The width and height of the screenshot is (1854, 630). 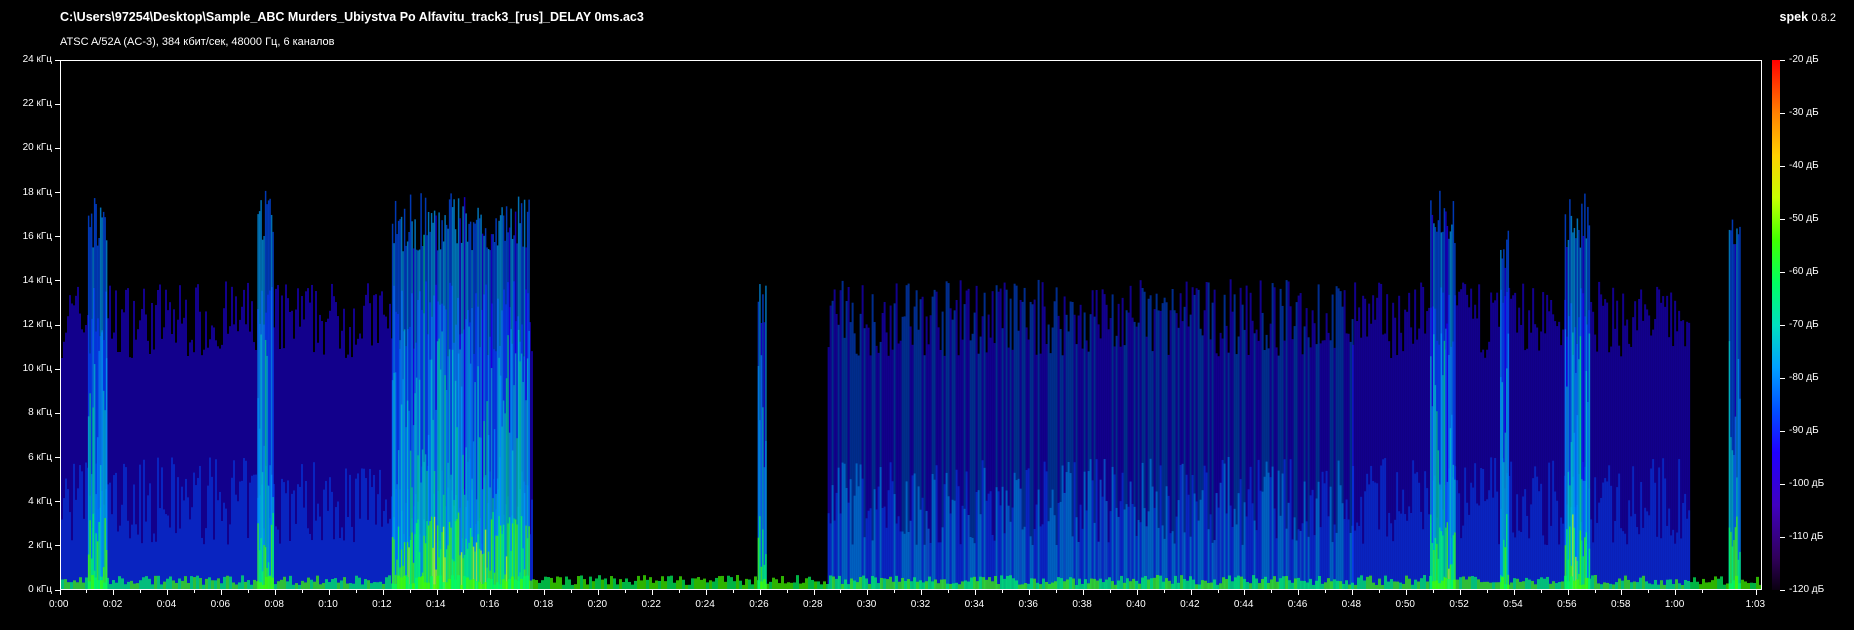 I want to click on burst-low, so click(x=461, y=570).